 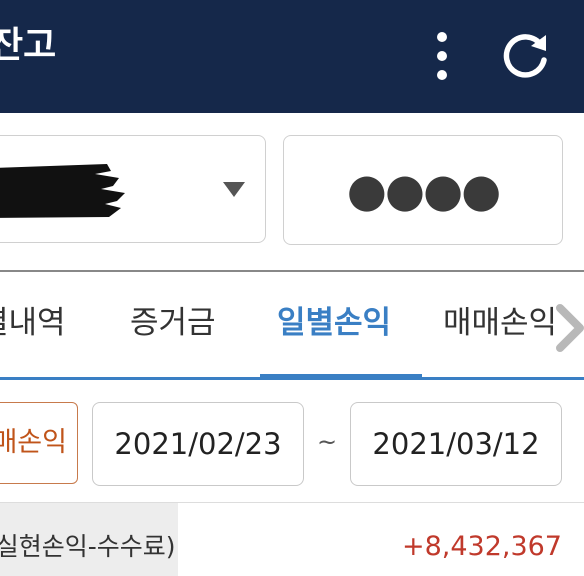 I want to click on page-title: 잔고, so click(x=28, y=45).